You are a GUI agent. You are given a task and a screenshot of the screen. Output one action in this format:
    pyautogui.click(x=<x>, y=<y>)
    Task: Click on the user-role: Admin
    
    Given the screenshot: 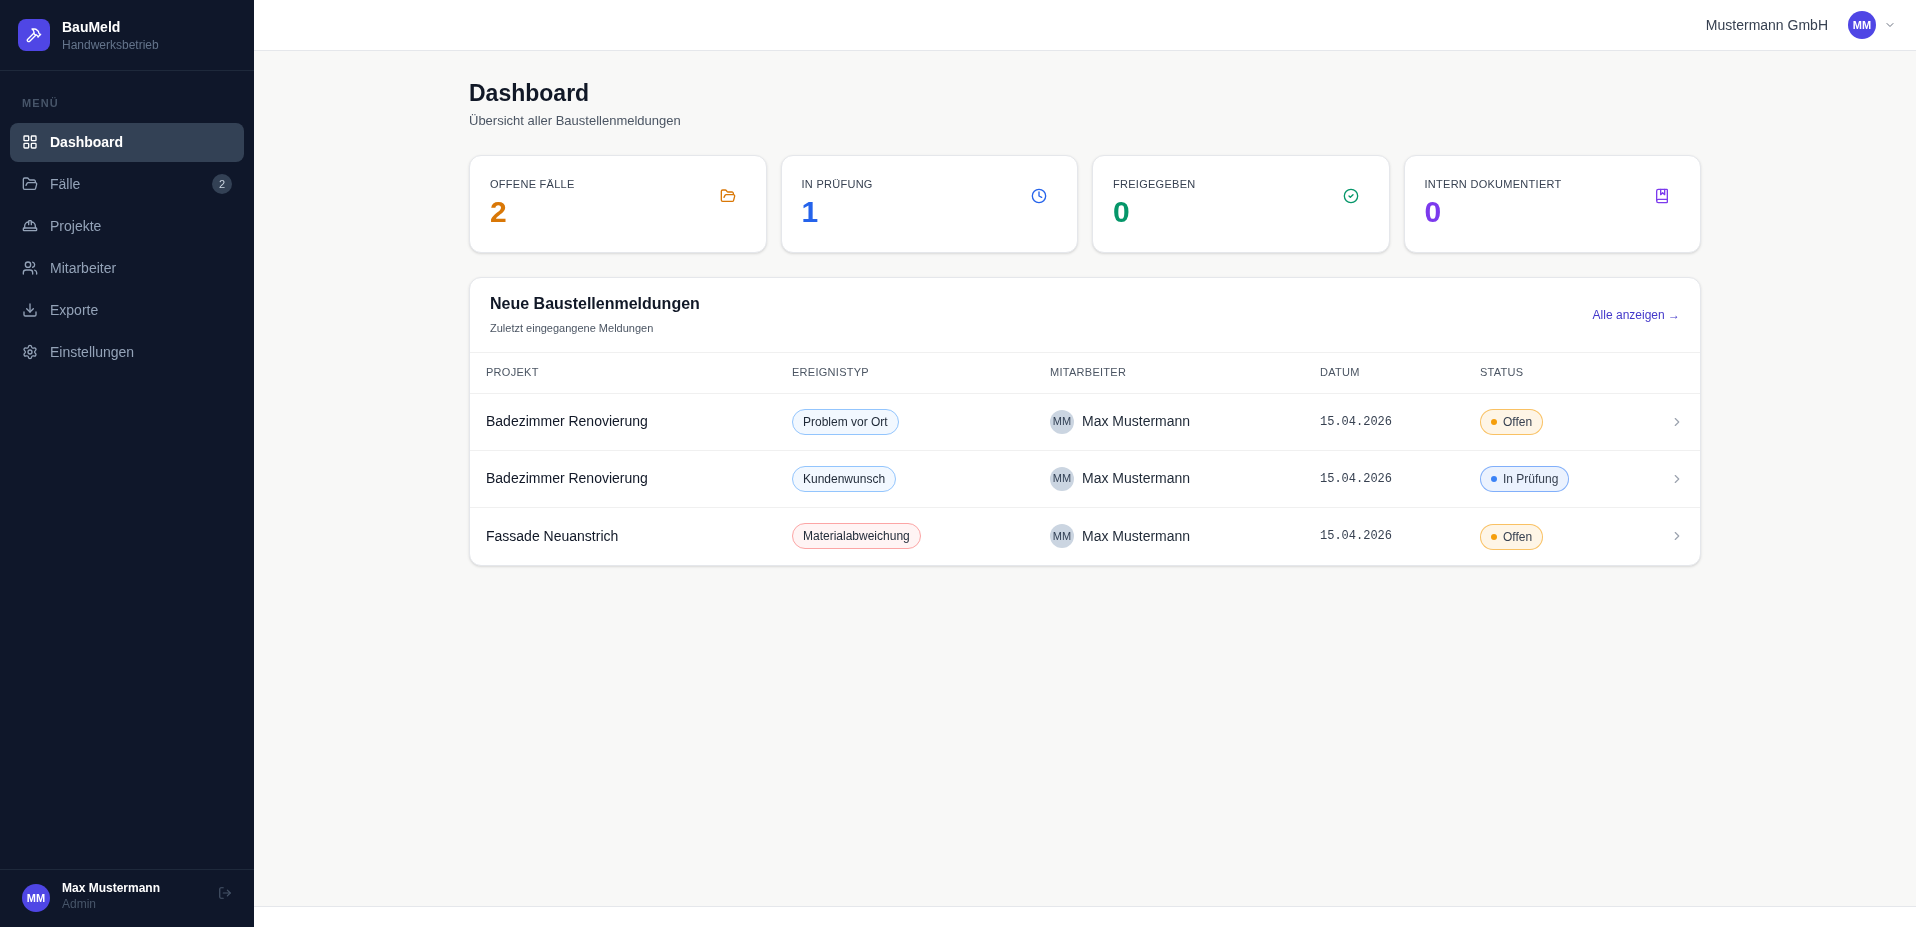 What is the action you would take?
    pyautogui.click(x=79, y=904)
    